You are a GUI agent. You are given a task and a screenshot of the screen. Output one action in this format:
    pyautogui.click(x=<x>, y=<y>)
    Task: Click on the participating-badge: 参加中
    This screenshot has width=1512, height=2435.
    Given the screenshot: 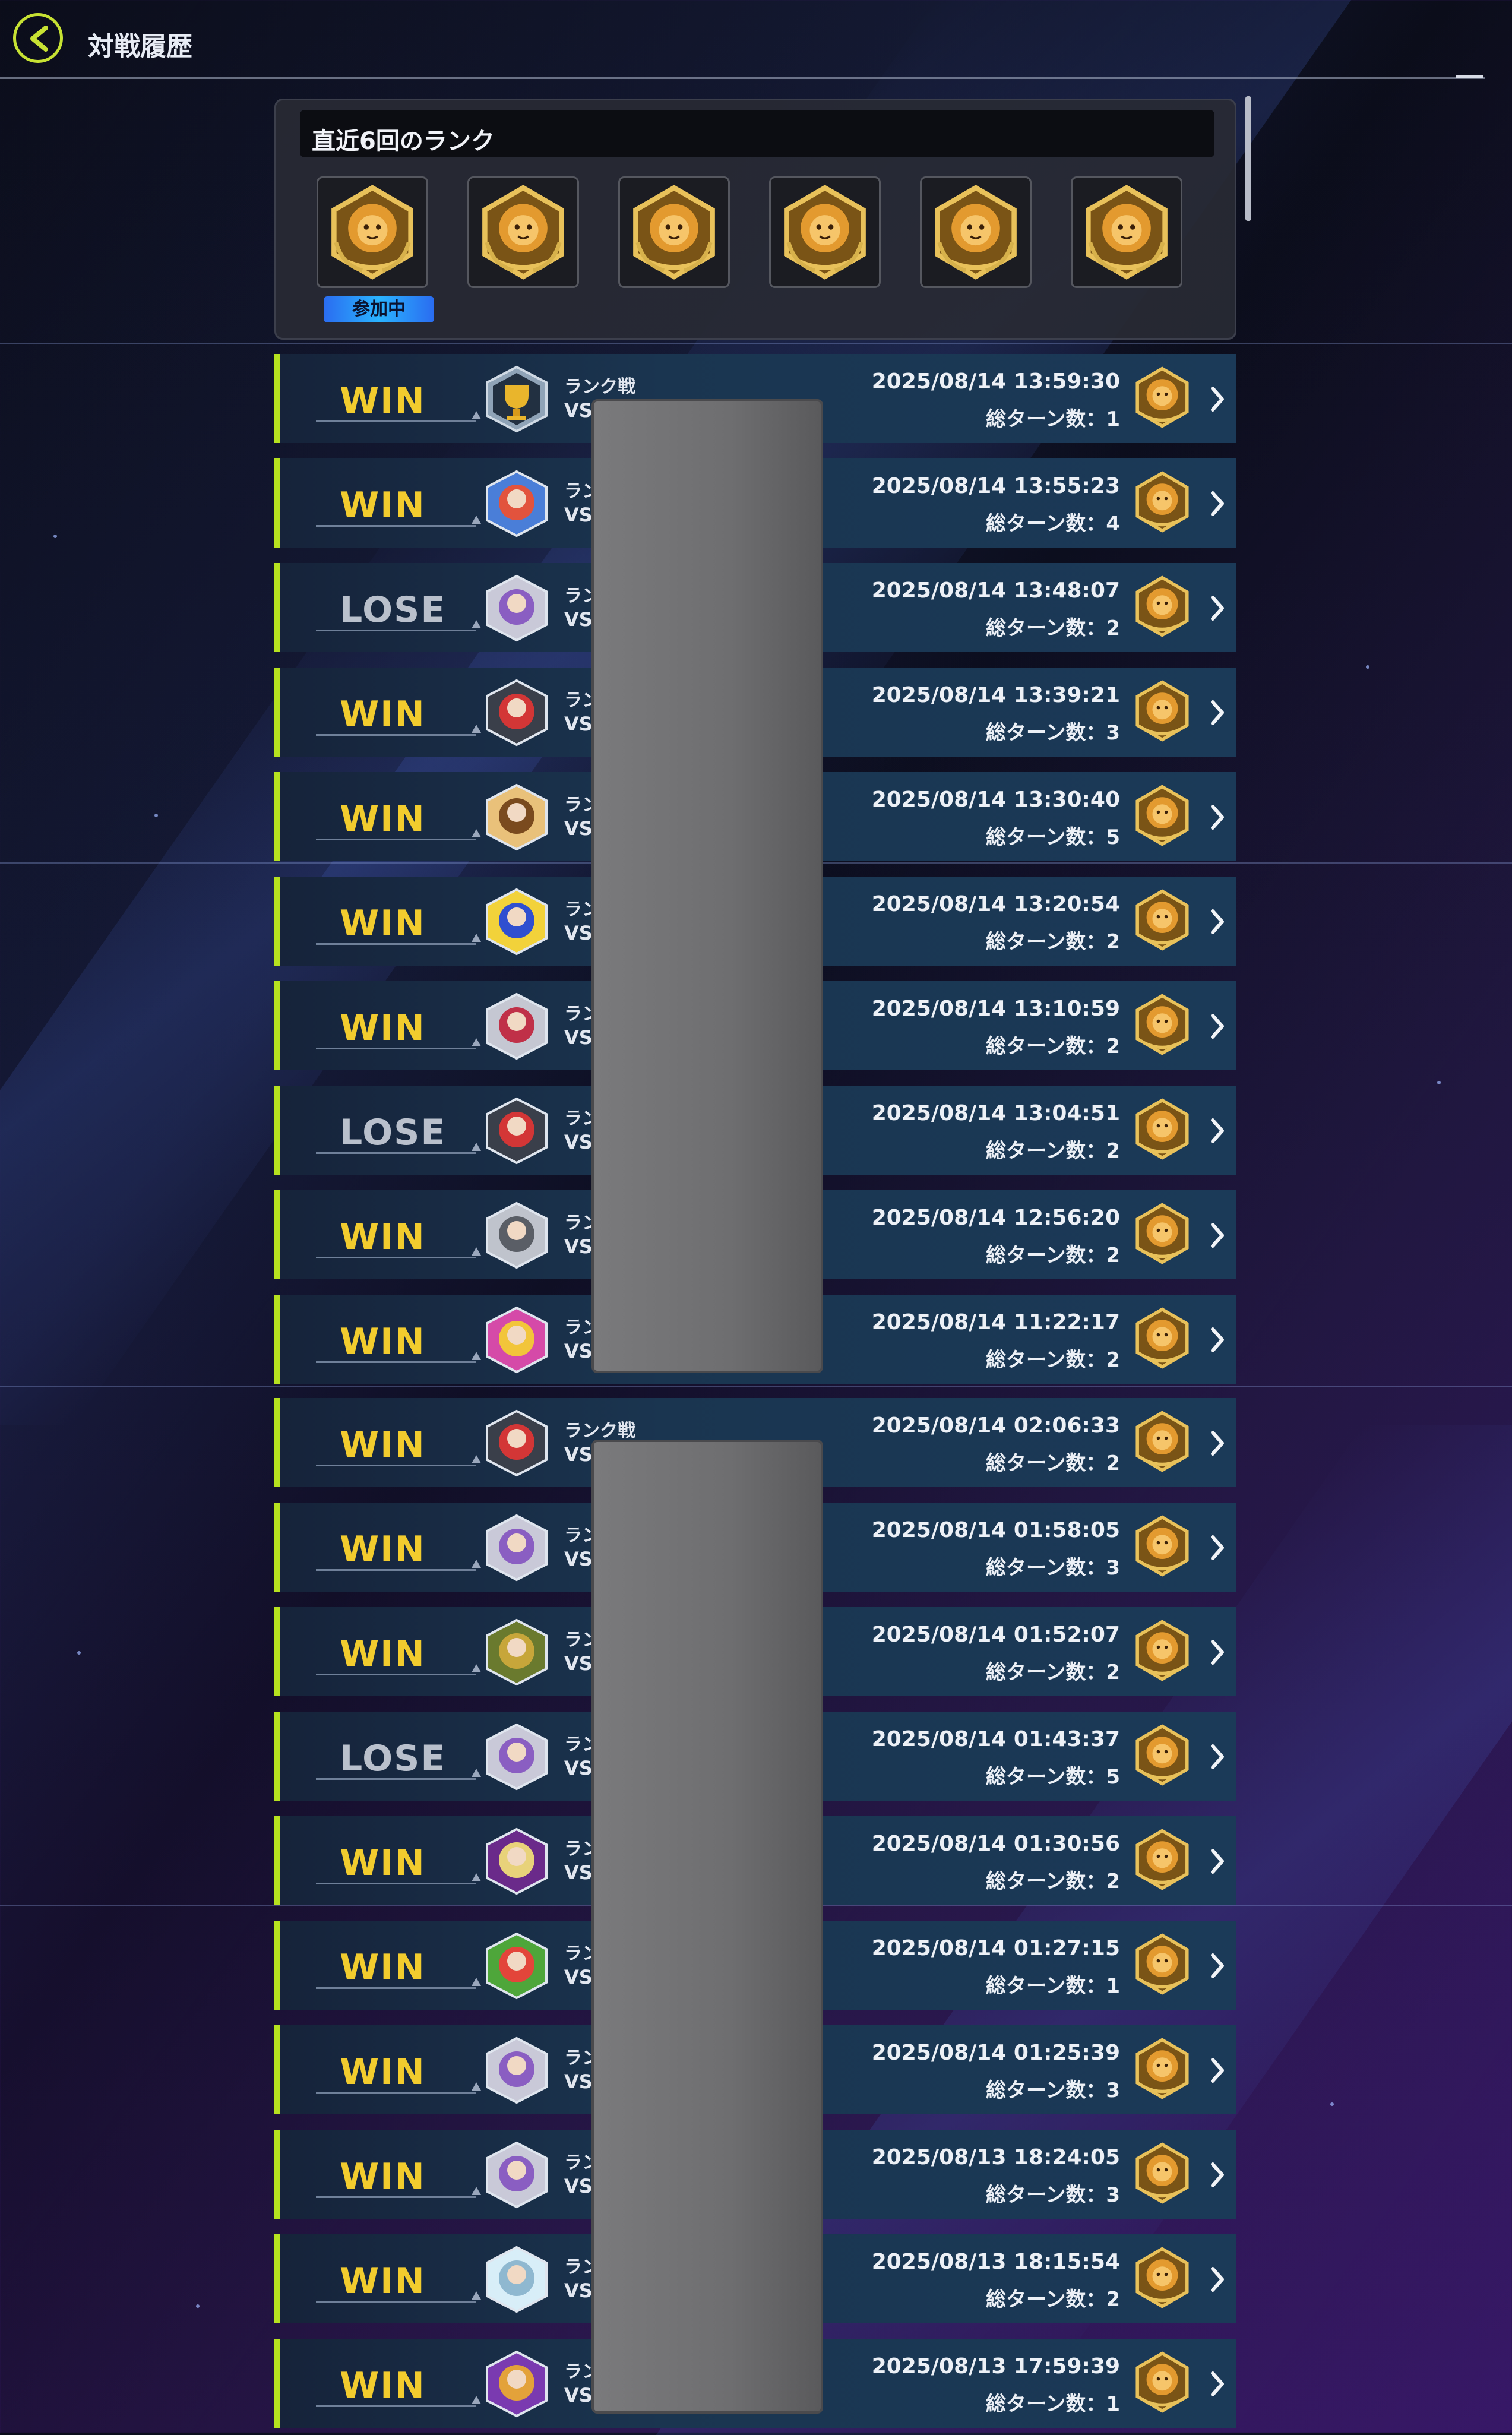 What is the action you would take?
    pyautogui.click(x=379, y=309)
    